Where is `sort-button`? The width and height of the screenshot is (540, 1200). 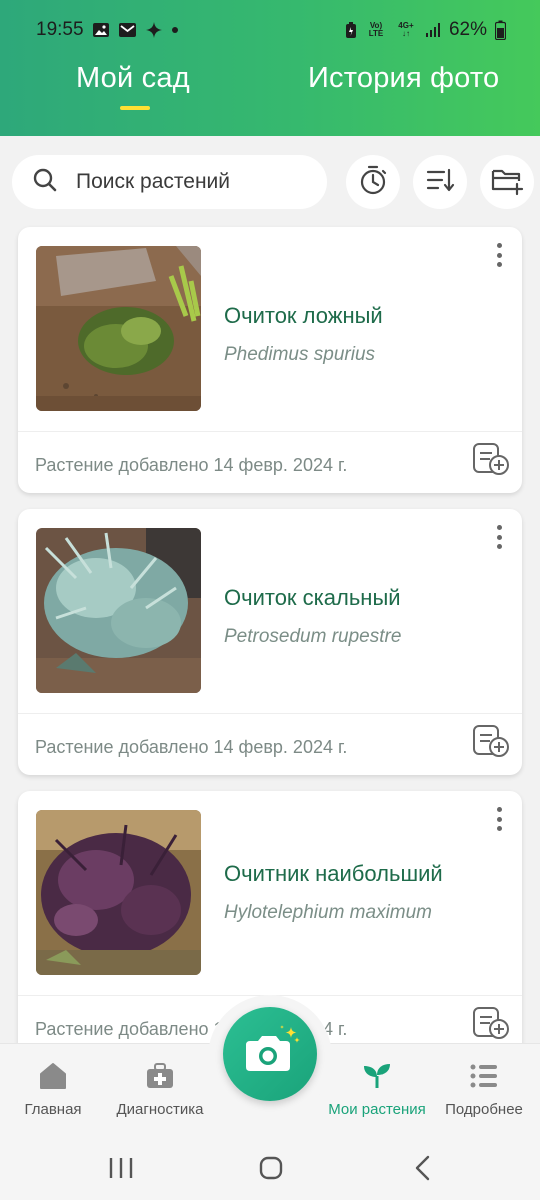
sort-button is located at coordinates (440, 182).